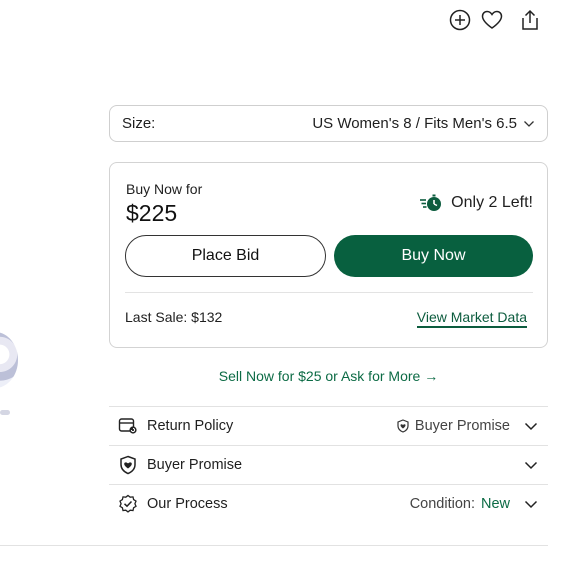 The height and width of the screenshot is (580, 580). What do you see at coordinates (164, 189) in the screenshot?
I see `buy-now-for-label: Buy Now for` at bounding box center [164, 189].